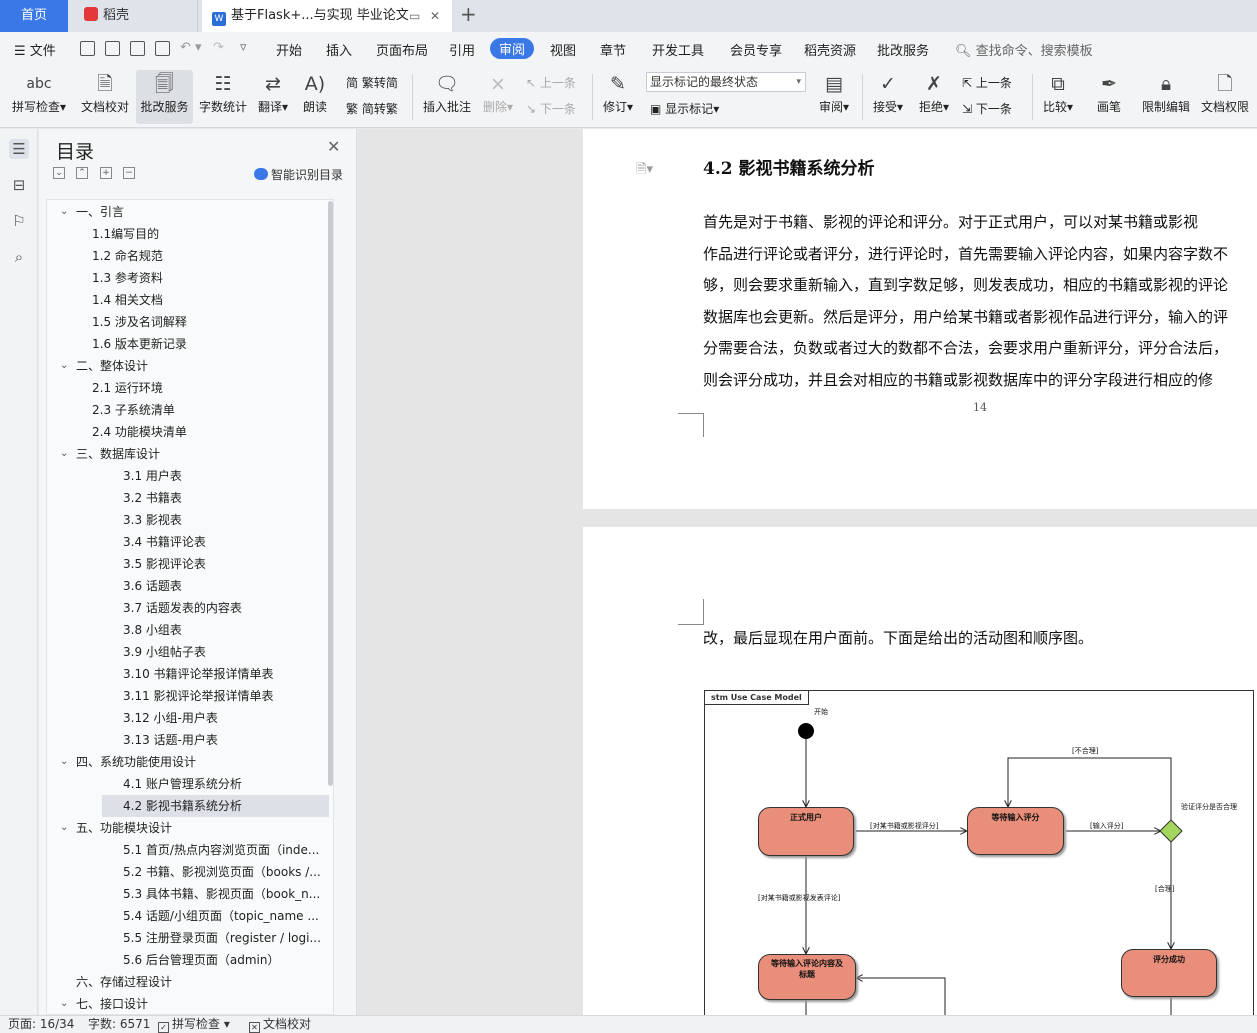 This screenshot has height=1033, width=1257. What do you see at coordinates (618, 97) in the screenshot?
I see `track-changes-button: ✎ 修订▾` at bounding box center [618, 97].